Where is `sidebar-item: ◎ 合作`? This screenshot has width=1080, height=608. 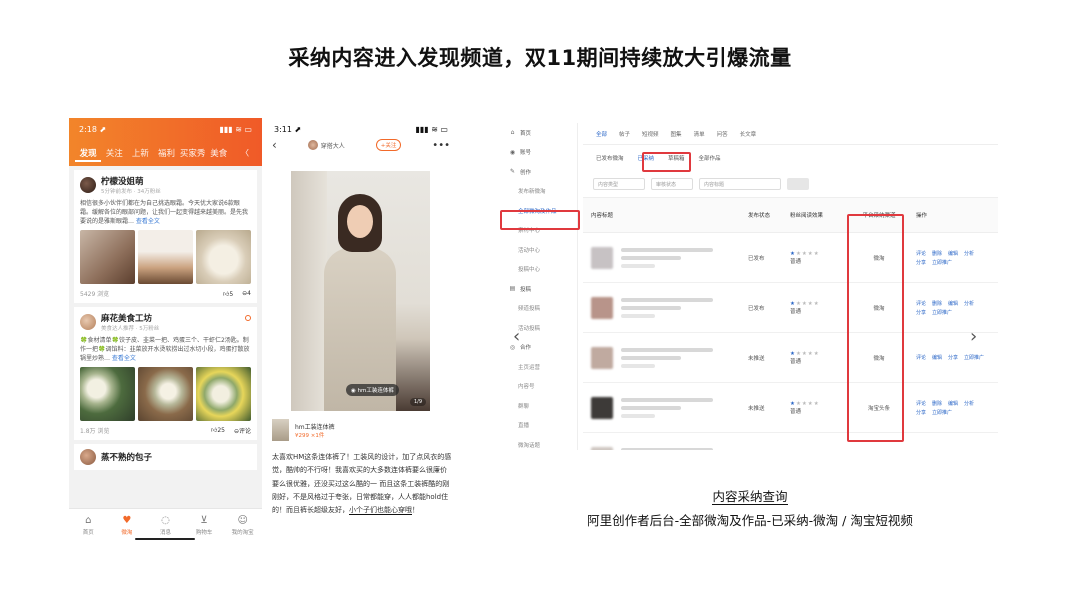
sidebar-item: ◎ 合作 is located at coordinates (537, 348).